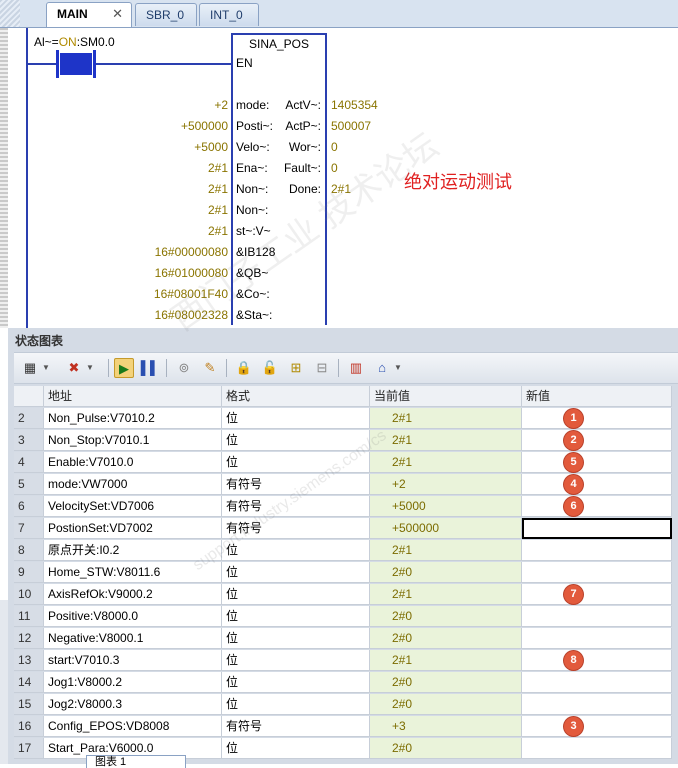  Describe the element at coordinates (29, 528) in the screenshot. I see `row-number: 7` at that location.